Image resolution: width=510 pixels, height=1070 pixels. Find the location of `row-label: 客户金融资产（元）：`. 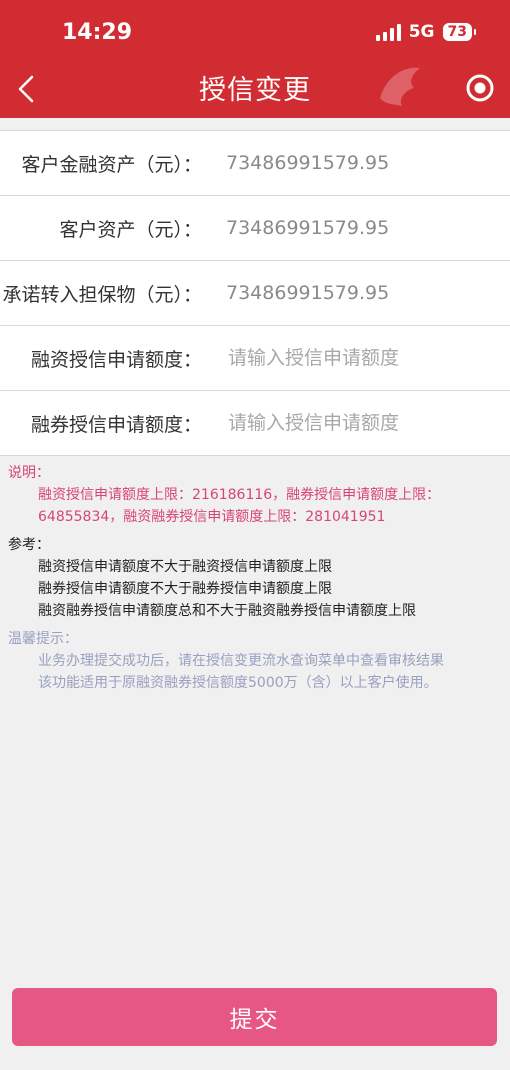

row-label: 客户金融资产（元）： is located at coordinates (111, 164).